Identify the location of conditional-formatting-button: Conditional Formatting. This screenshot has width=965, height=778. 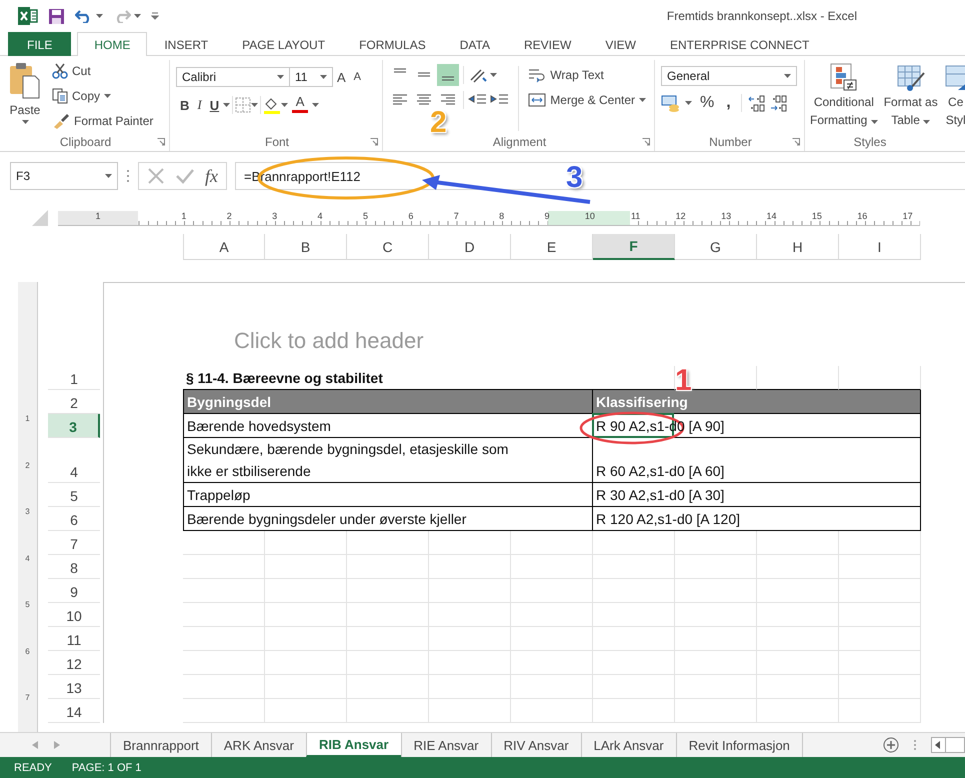
(844, 96).